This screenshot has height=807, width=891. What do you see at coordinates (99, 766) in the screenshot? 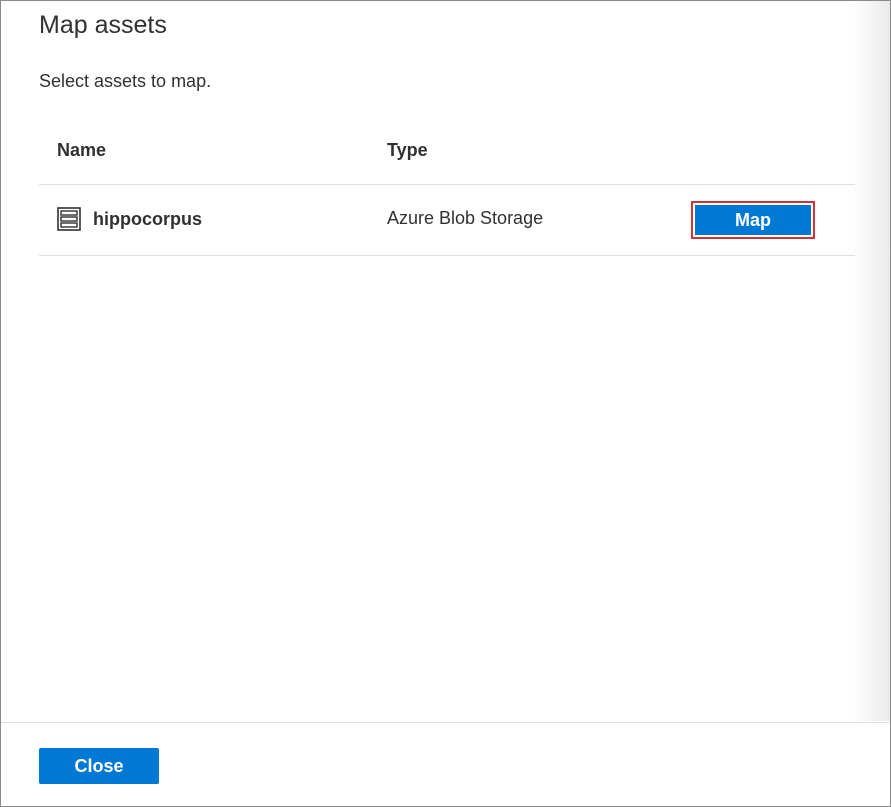
I see `close-button: Close` at bounding box center [99, 766].